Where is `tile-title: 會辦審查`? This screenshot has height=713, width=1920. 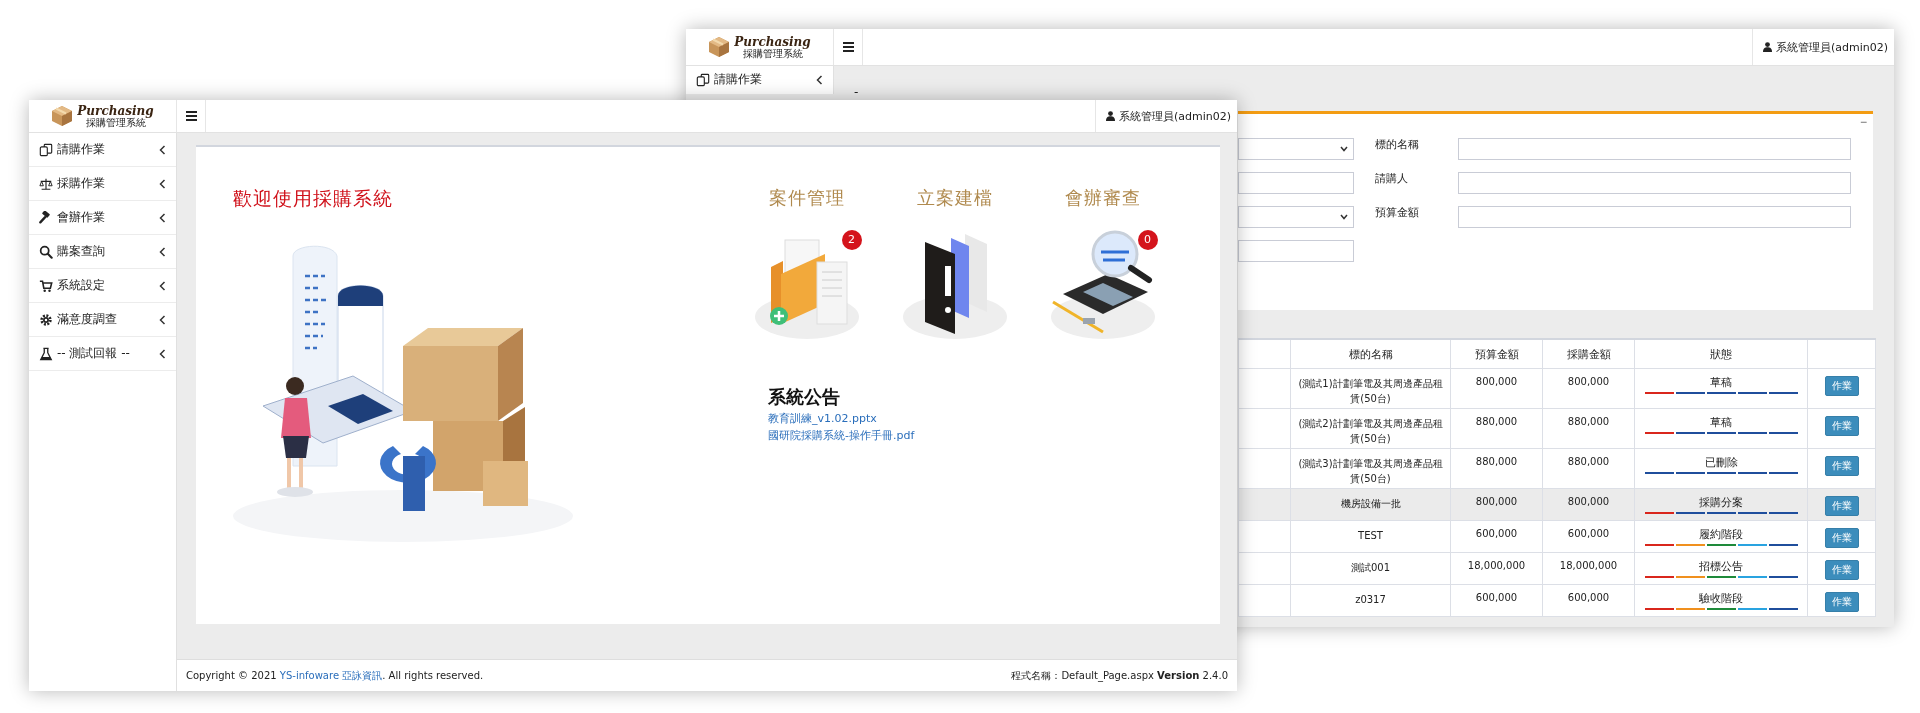 tile-title: 會辦審查 is located at coordinates (1102, 198).